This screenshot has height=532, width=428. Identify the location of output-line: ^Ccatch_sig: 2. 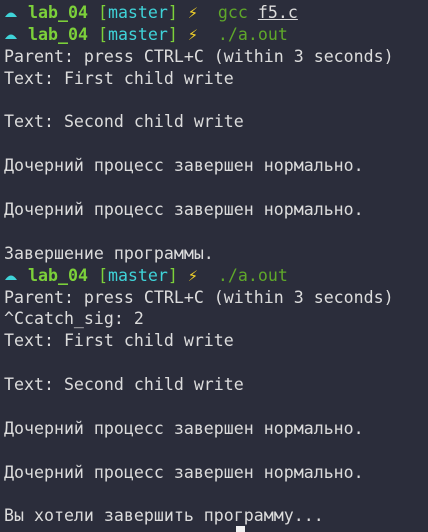
(74, 319).